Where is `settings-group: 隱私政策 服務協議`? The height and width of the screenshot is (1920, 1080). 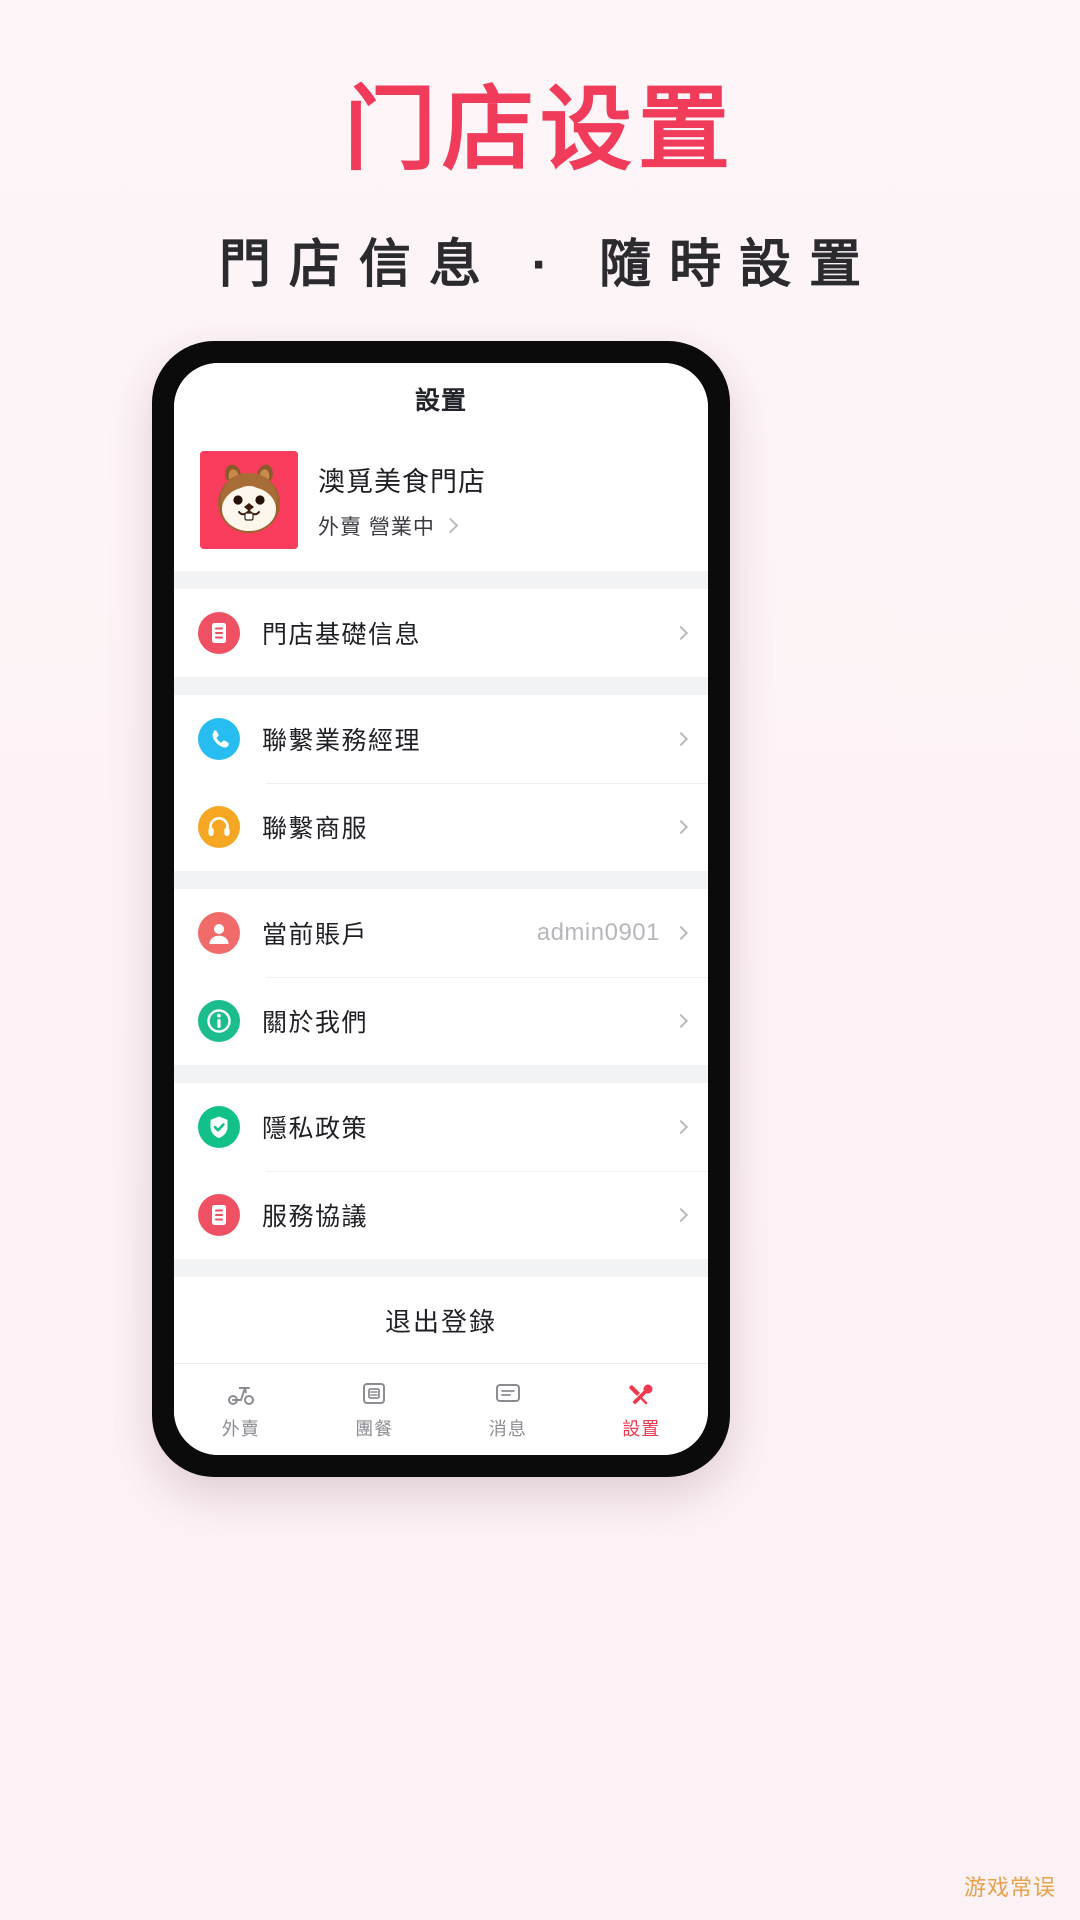 settings-group: 隱私政策 服務協議 is located at coordinates (441, 1171).